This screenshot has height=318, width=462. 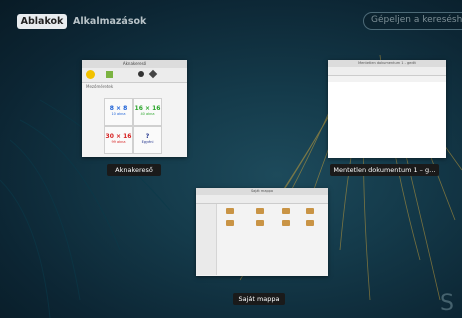 I want to click on text-area, so click(x=387, y=120).